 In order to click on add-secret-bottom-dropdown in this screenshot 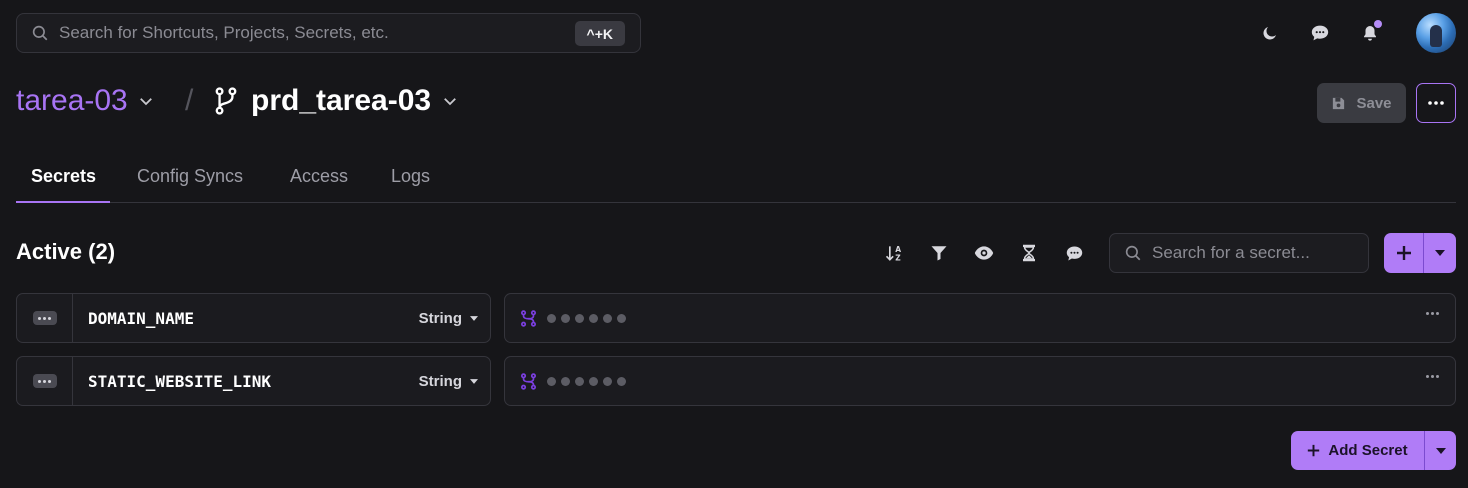, I will do `click(1440, 450)`.